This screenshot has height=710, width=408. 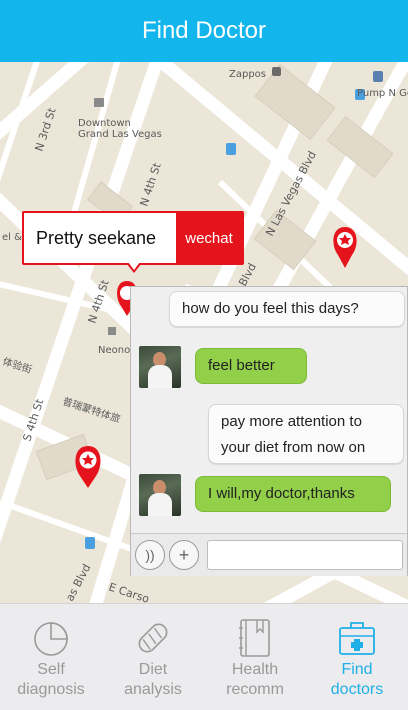 I want to click on tab-self-diagnosis: Self diagnosis, so click(x=51, y=657).